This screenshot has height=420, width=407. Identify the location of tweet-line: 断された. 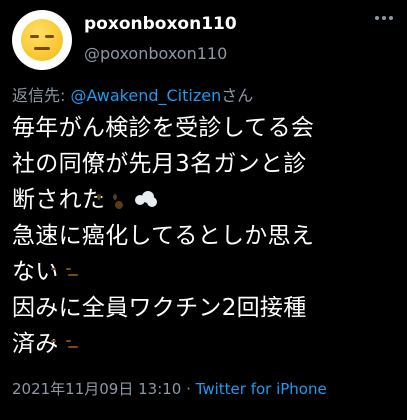
(207, 200).